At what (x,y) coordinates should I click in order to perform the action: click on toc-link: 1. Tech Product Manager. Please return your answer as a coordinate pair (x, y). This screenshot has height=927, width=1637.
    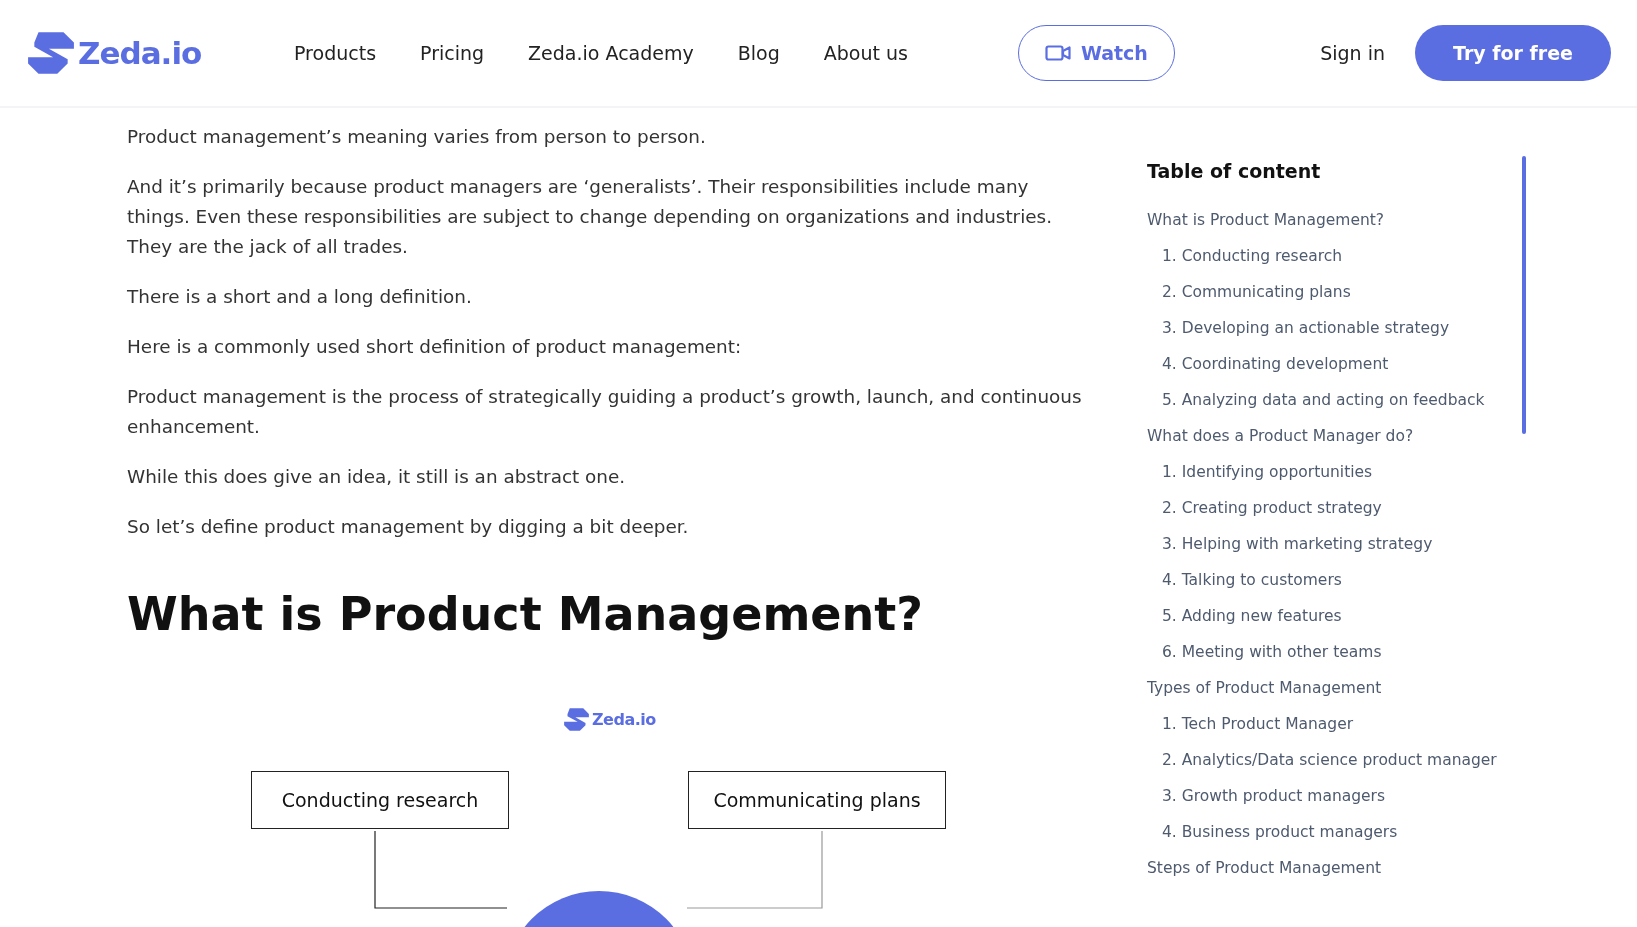
    Looking at the image, I should click on (1250, 724).